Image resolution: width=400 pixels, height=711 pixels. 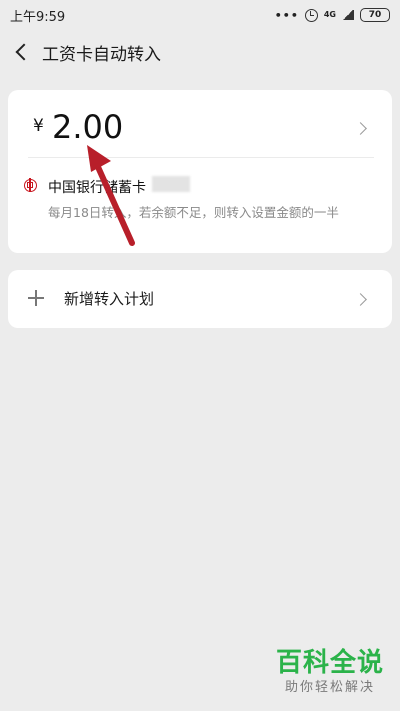 I want to click on alarm-icon, so click(x=311, y=15).